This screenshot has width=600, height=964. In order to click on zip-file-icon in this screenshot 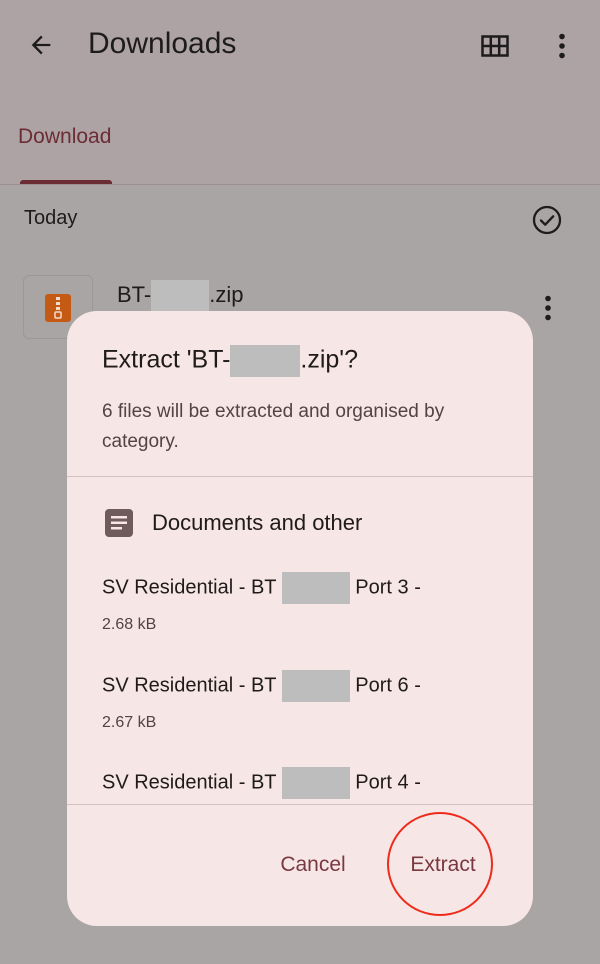, I will do `click(58, 308)`.